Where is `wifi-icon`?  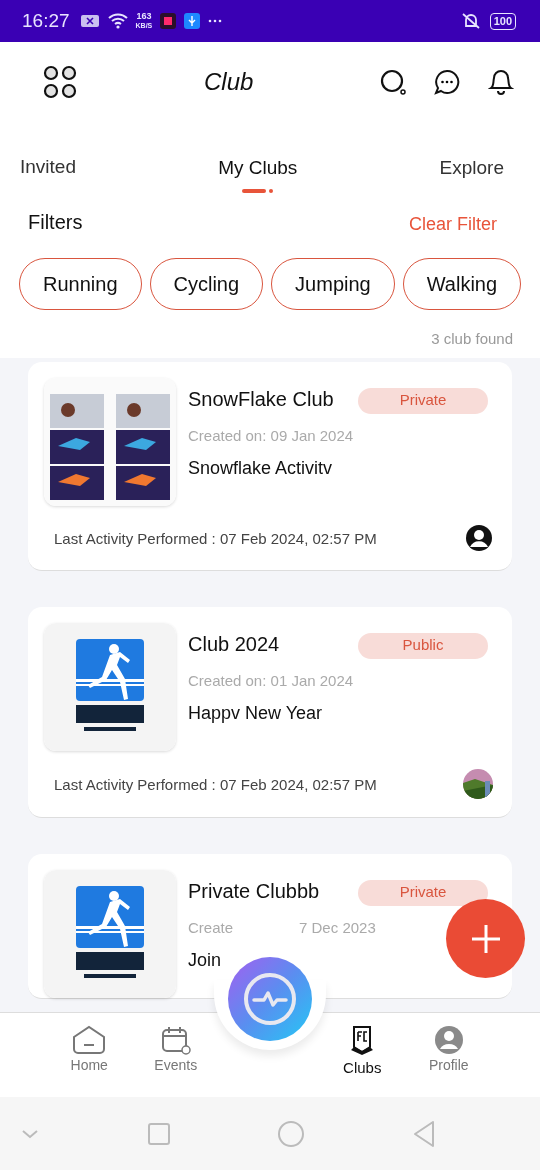
wifi-icon is located at coordinates (117, 21).